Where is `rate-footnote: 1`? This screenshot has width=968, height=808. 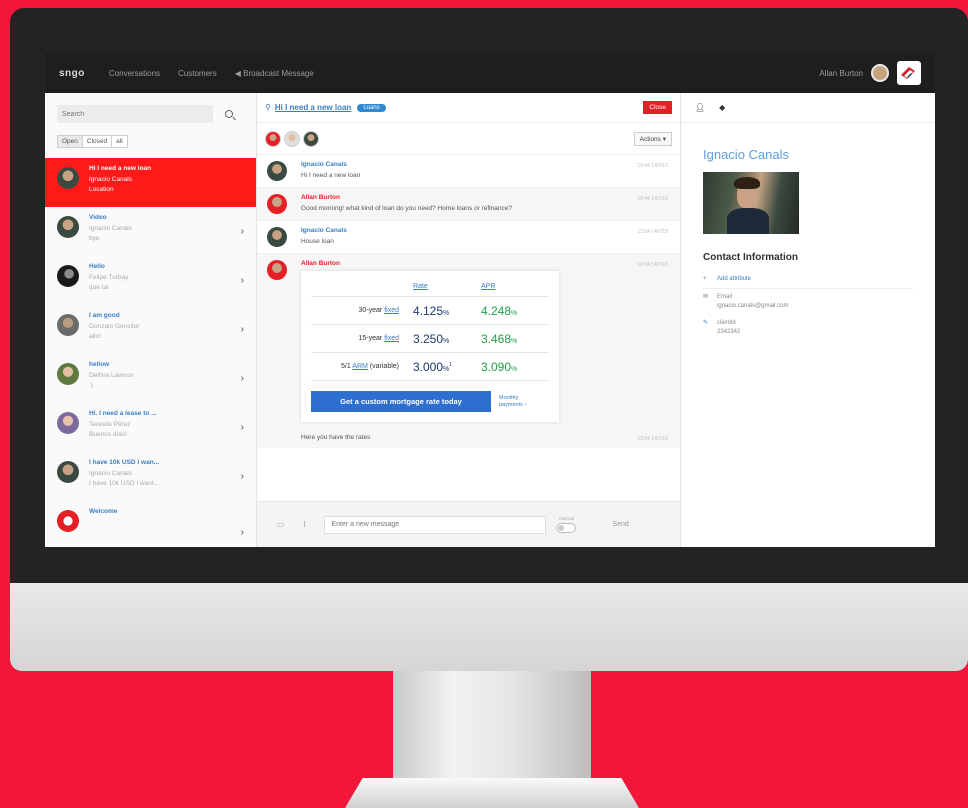 rate-footnote: 1 is located at coordinates (451, 364).